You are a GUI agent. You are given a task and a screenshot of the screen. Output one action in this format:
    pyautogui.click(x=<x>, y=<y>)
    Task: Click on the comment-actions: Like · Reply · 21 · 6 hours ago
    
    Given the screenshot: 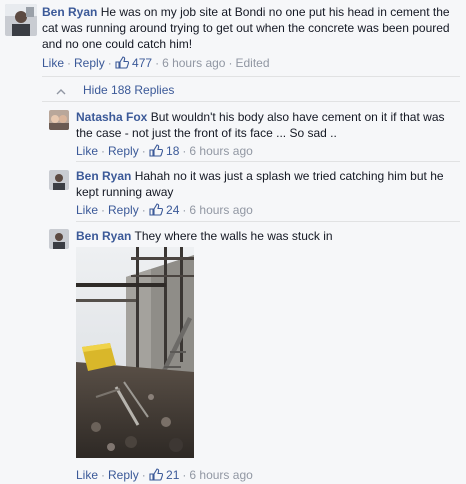 What is the action you would take?
    pyautogui.click(x=164, y=476)
    